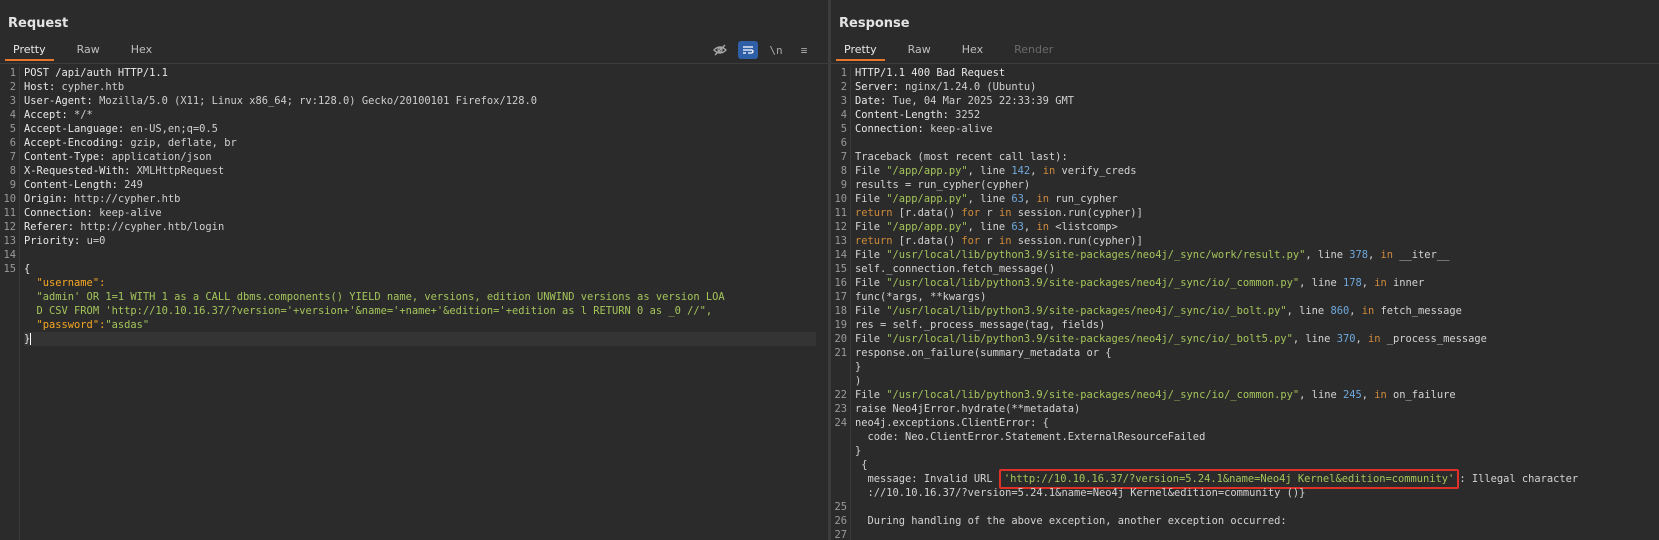  I want to click on request-title: Request, so click(38, 23).